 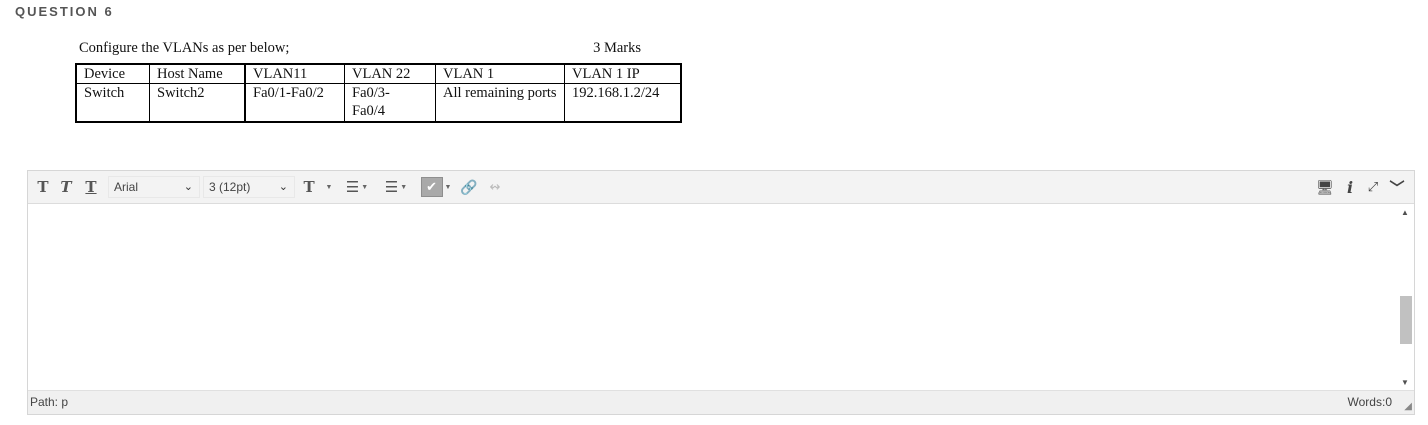 I want to click on info-icon: i, so click(x=1350, y=187).